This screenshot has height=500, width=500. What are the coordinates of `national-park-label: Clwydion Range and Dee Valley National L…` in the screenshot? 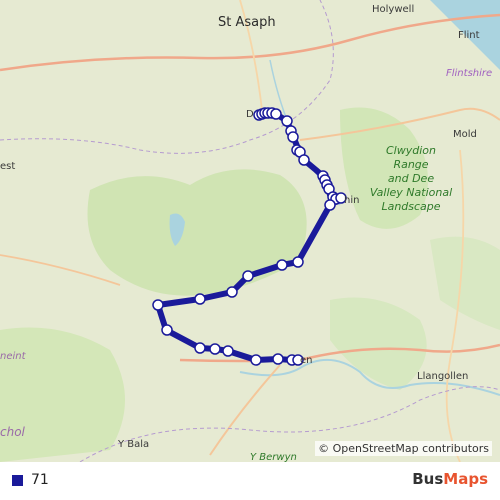 It's located at (411, 178).